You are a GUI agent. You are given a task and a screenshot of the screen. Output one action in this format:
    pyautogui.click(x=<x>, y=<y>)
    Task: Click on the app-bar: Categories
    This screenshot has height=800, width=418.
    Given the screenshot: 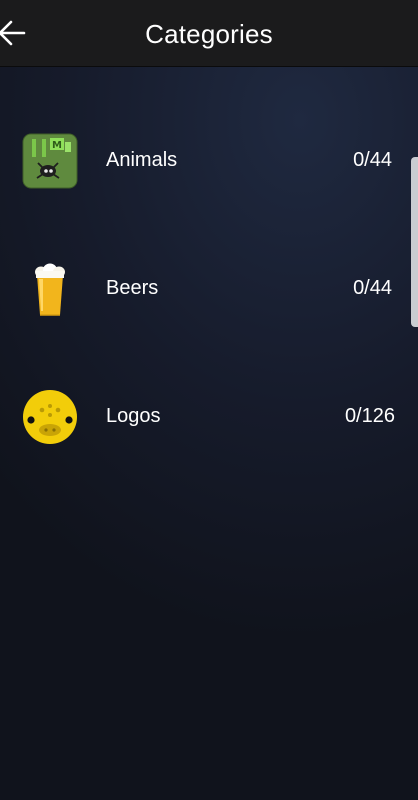 What is the action you would take?
    pyautogui.click(x=209, y=33)
    